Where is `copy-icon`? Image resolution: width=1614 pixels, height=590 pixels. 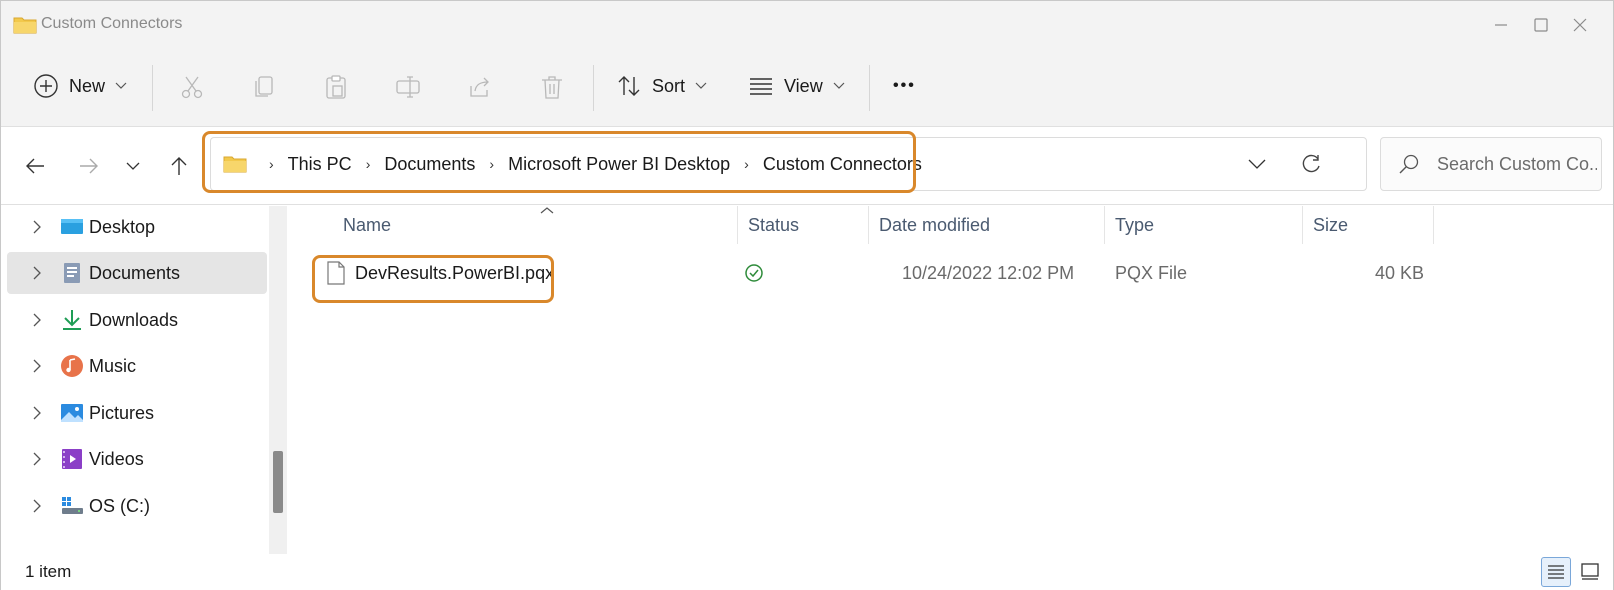
copy-icon is located at coordinates (264, 86).